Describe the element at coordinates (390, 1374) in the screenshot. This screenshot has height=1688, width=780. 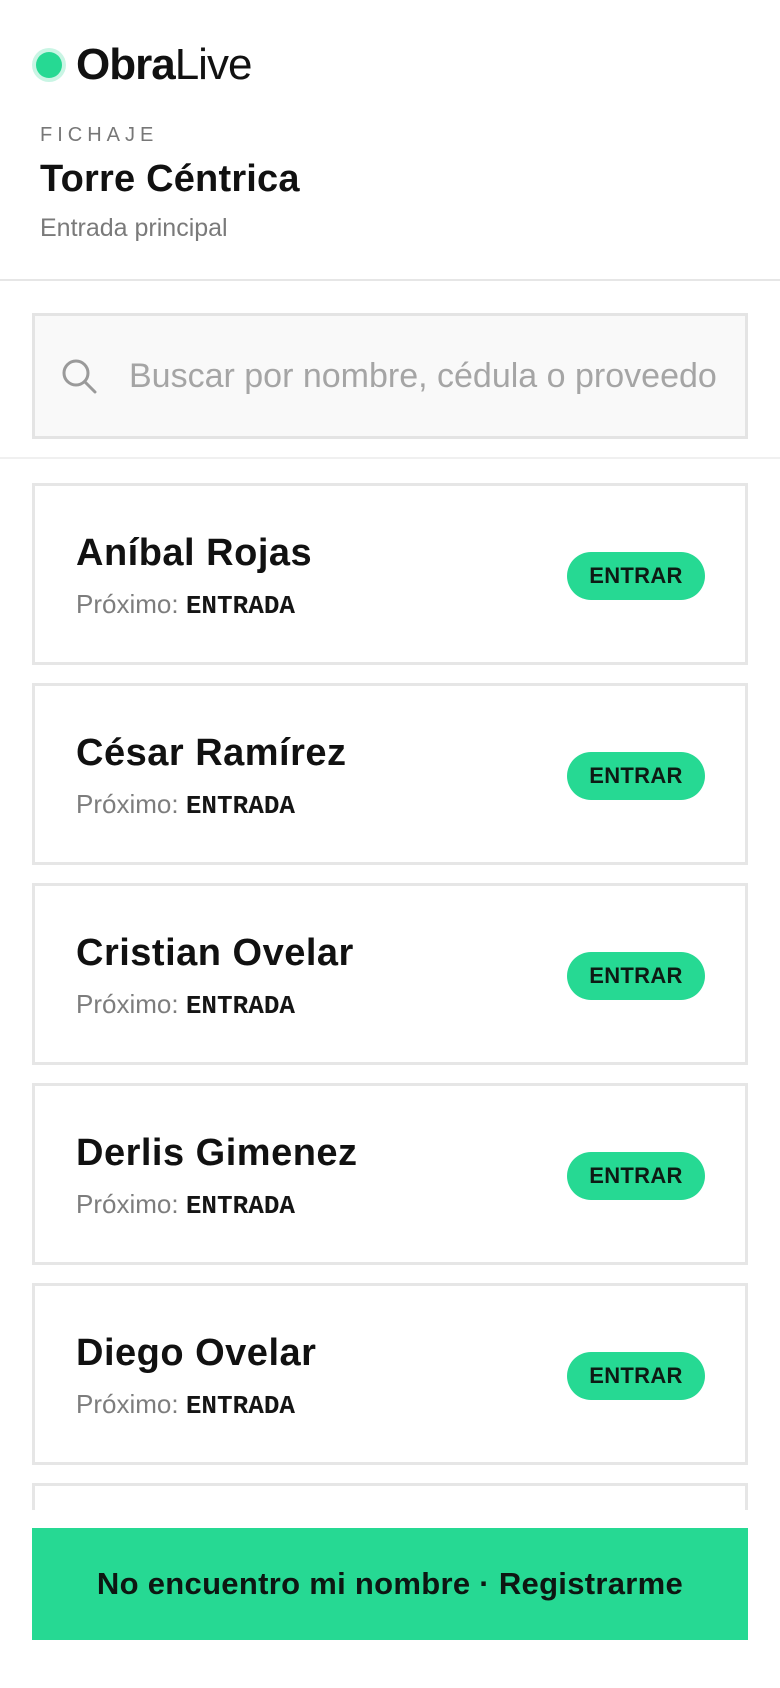
I see `worker-card: Diego Ovelar Próximo: ENTRADA ENTRAR` at that location.